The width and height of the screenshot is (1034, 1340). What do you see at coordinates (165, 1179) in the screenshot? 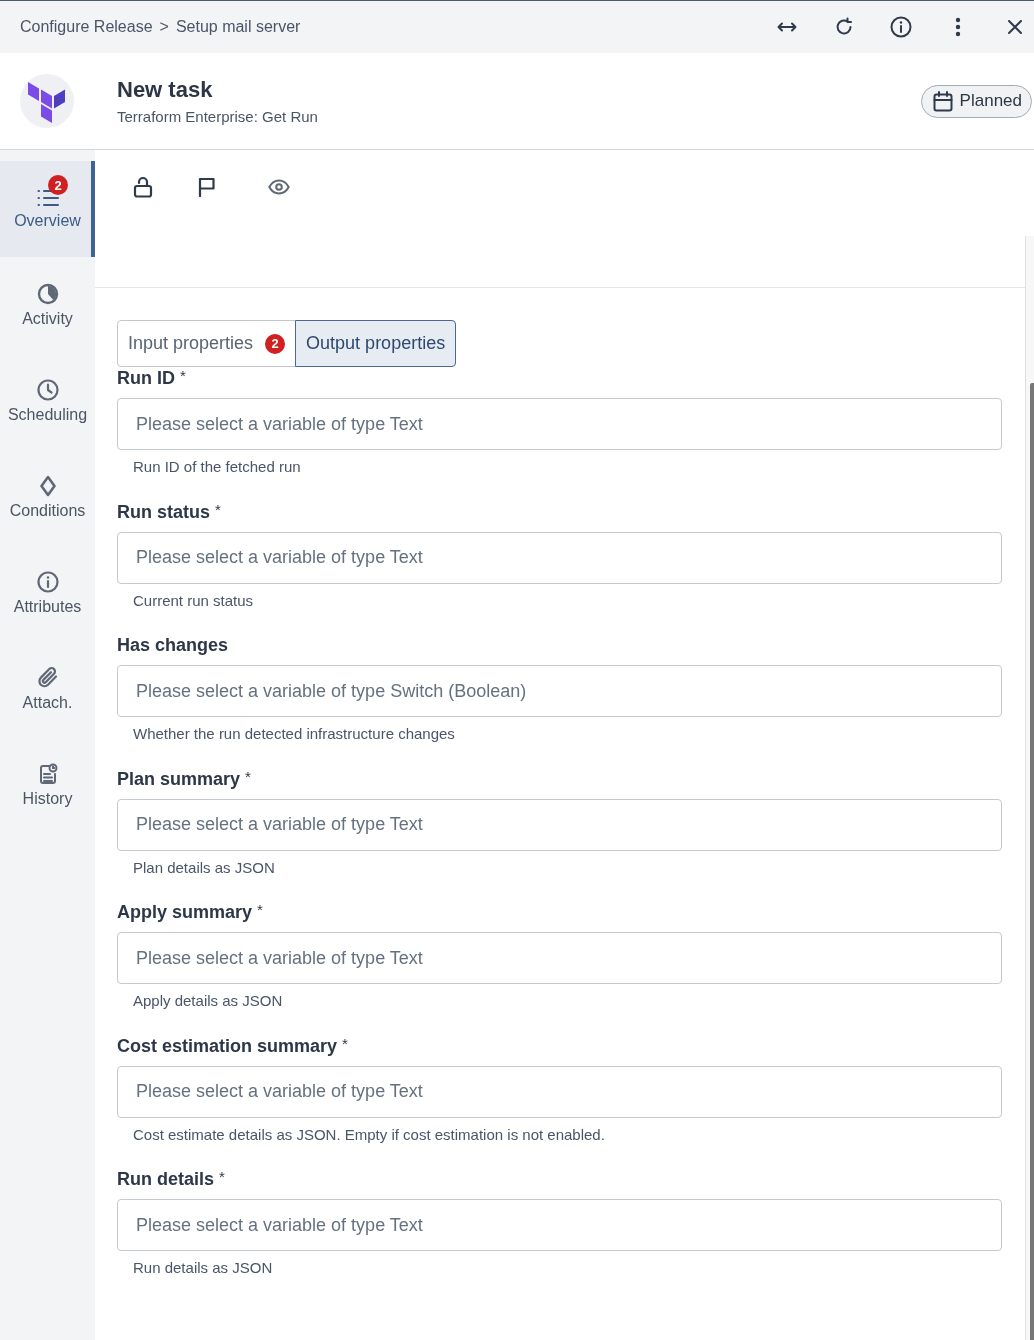
I see `field-label: Run details` at bounding box center [165, 1179].